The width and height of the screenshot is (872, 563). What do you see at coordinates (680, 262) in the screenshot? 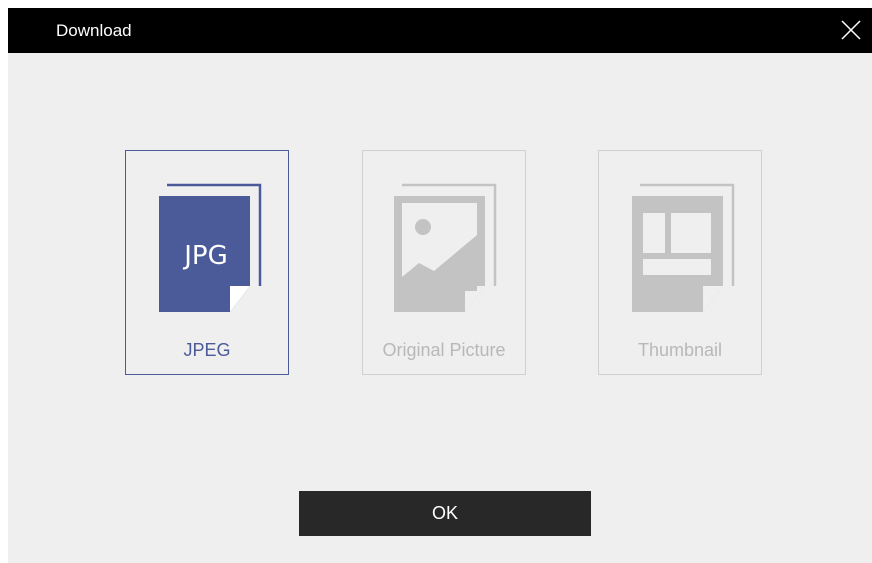
I see `option-thumbnail: Thumbnail` at bounding box center [680, 262].